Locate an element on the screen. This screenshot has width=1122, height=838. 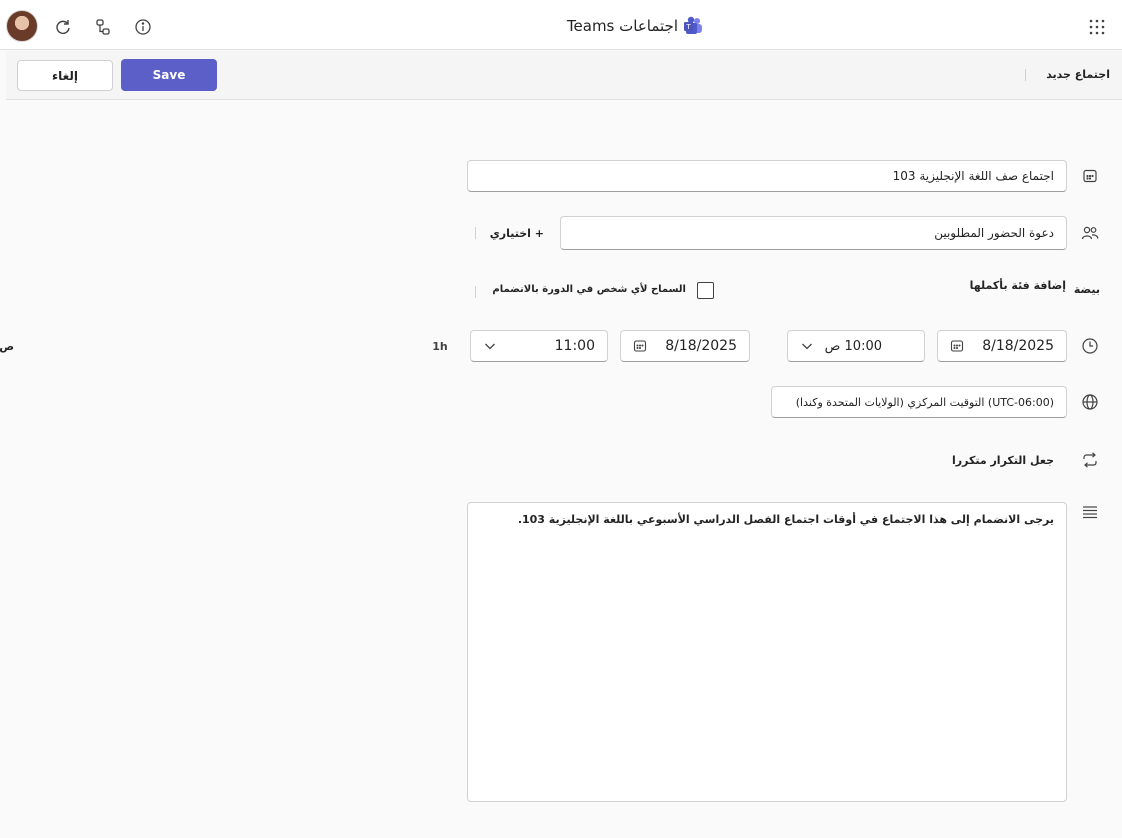
start-date-value: 8/18/2025 is located at coordinates (1018, 346).